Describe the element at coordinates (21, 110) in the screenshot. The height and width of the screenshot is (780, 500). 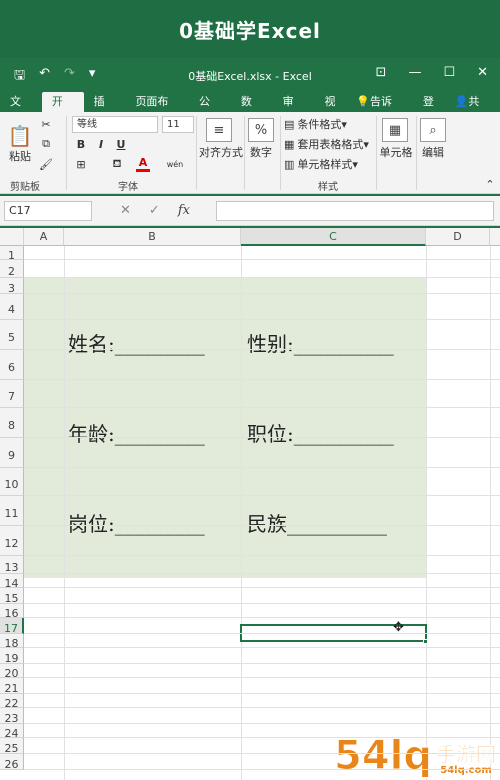
I see `tab-file: 文件` at that location.